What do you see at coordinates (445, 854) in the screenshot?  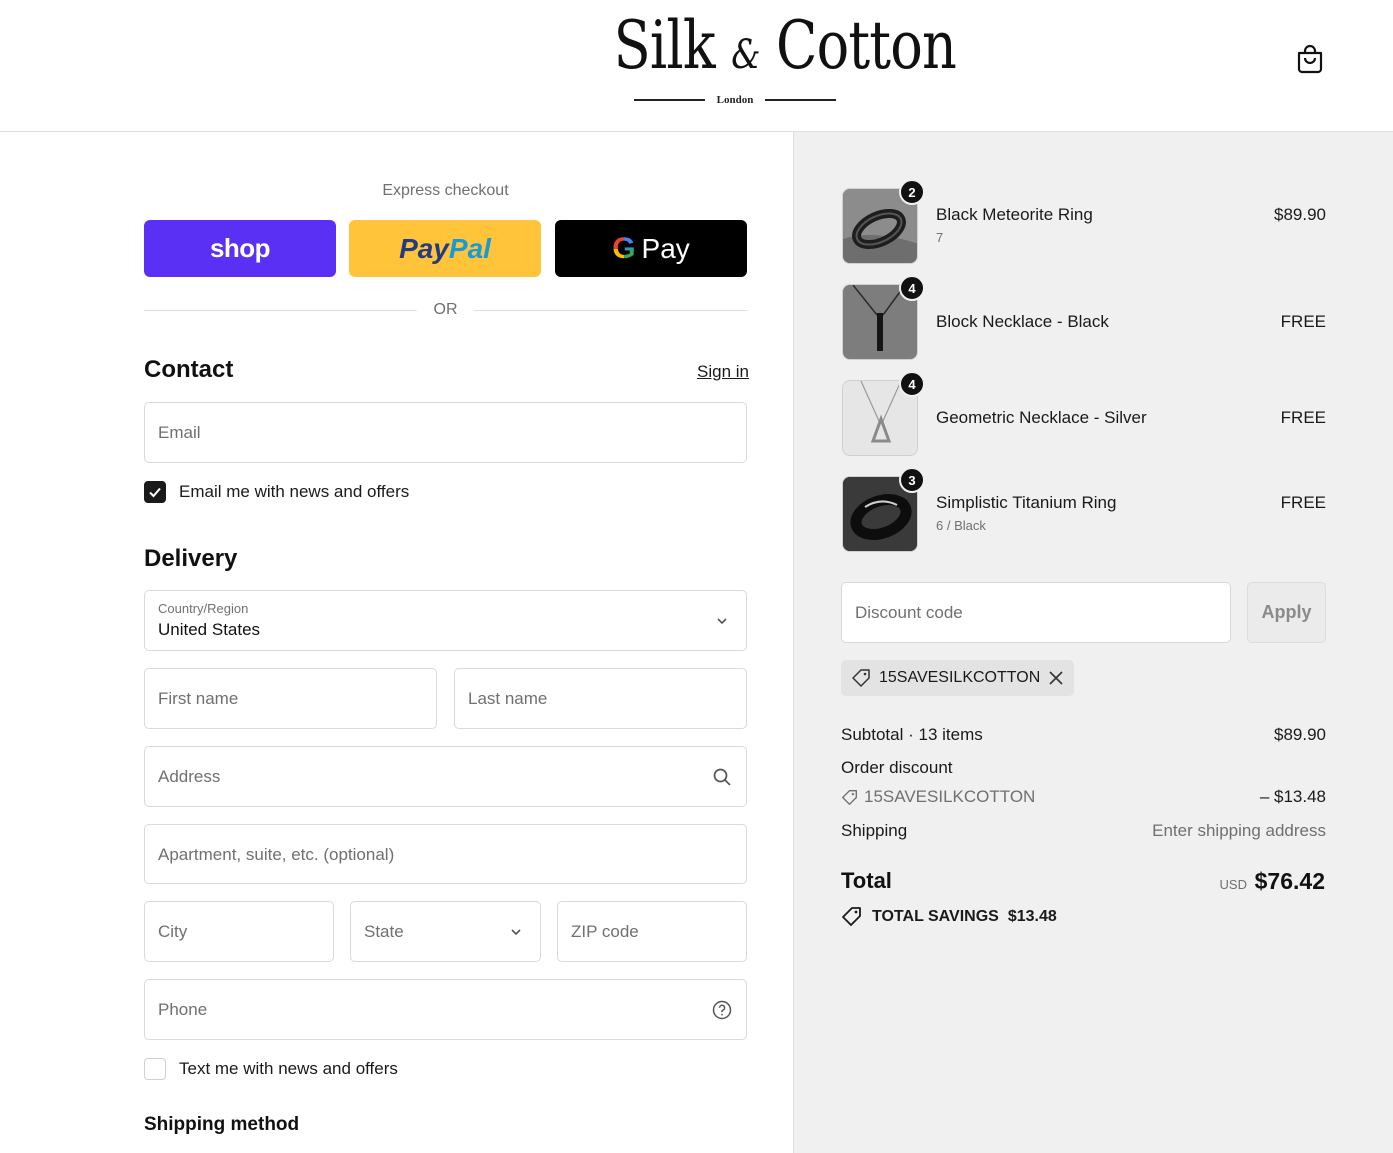 I see `apartment-field: Apartment, suite, etc. (optional)` at bounding box center [445, 854].